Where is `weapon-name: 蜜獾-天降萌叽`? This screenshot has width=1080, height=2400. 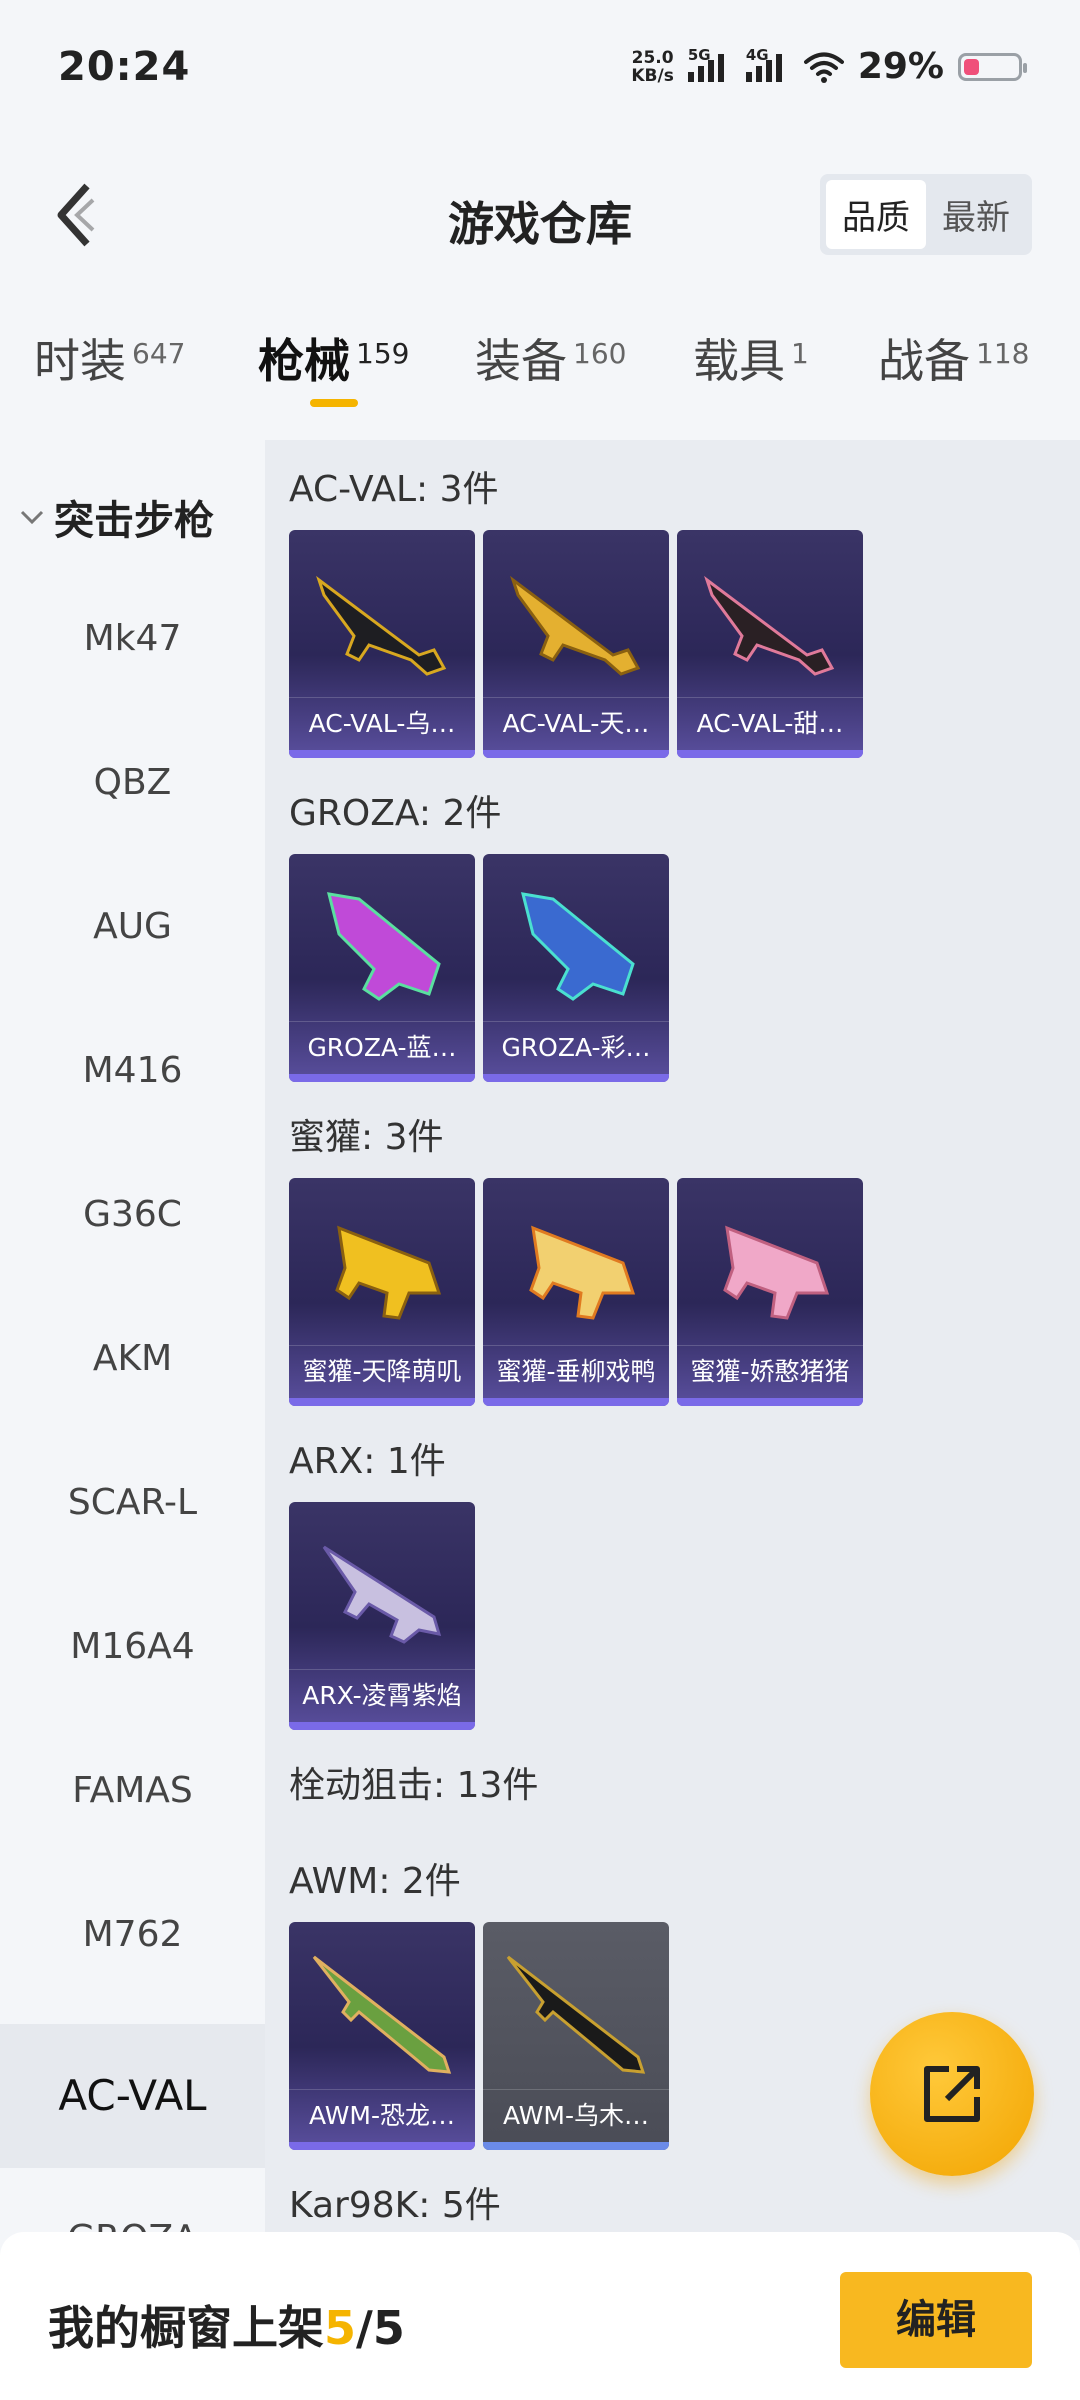
weapon-name: 蜜獾-天降萌叽 is located at coordinates (382, 1371).